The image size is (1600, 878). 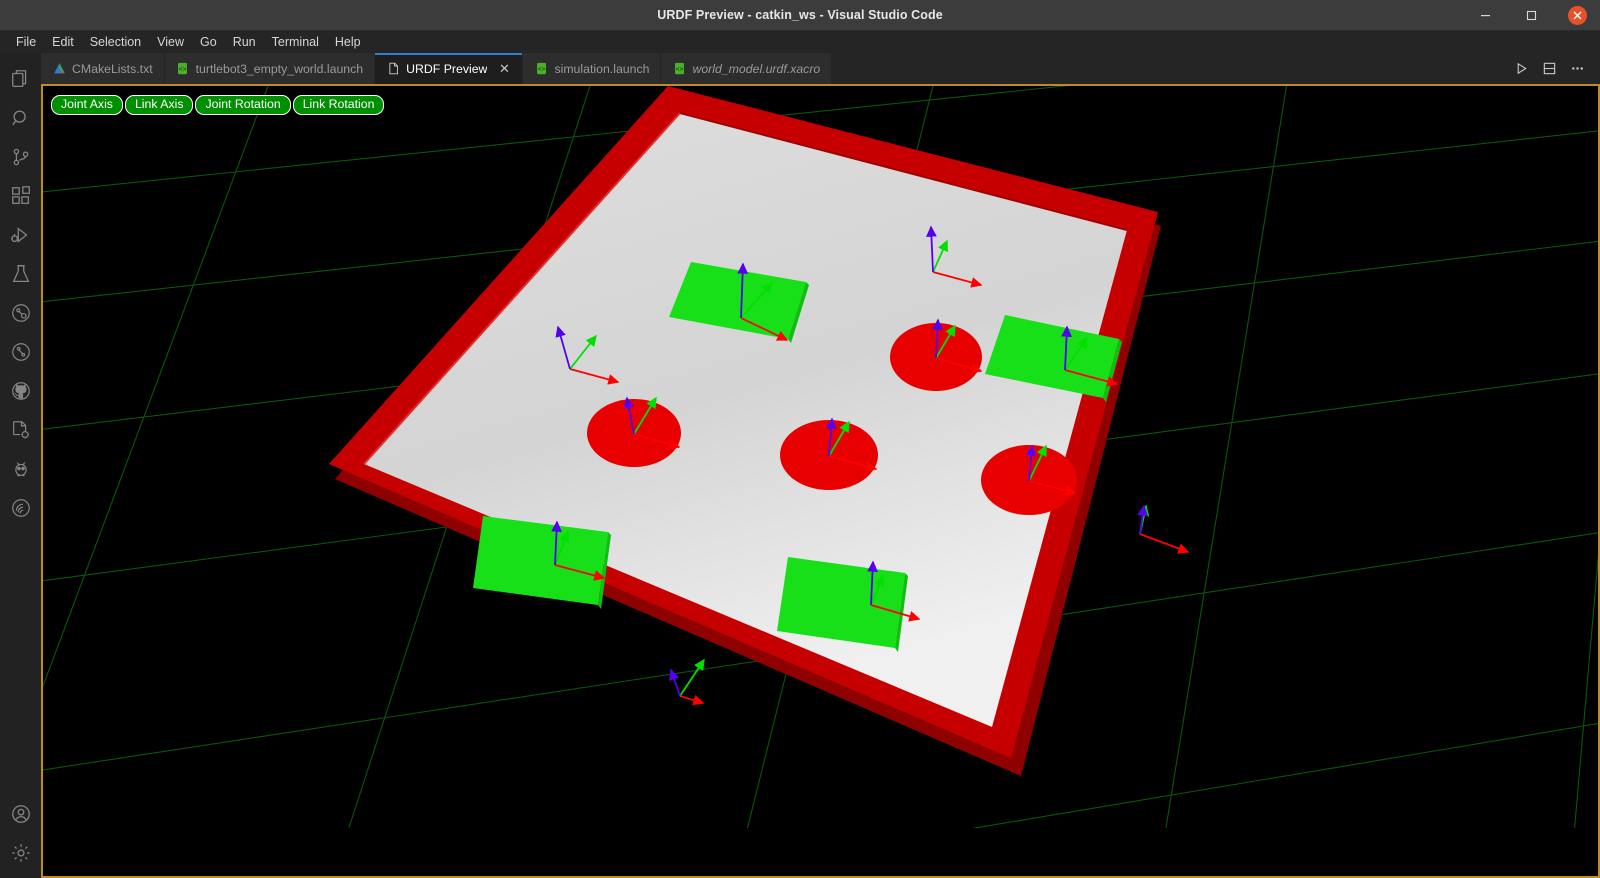 What do you see at coordinates (393, 69) in the screenshot?
I see `preview-file-icon` at bounding box center [393, 69].